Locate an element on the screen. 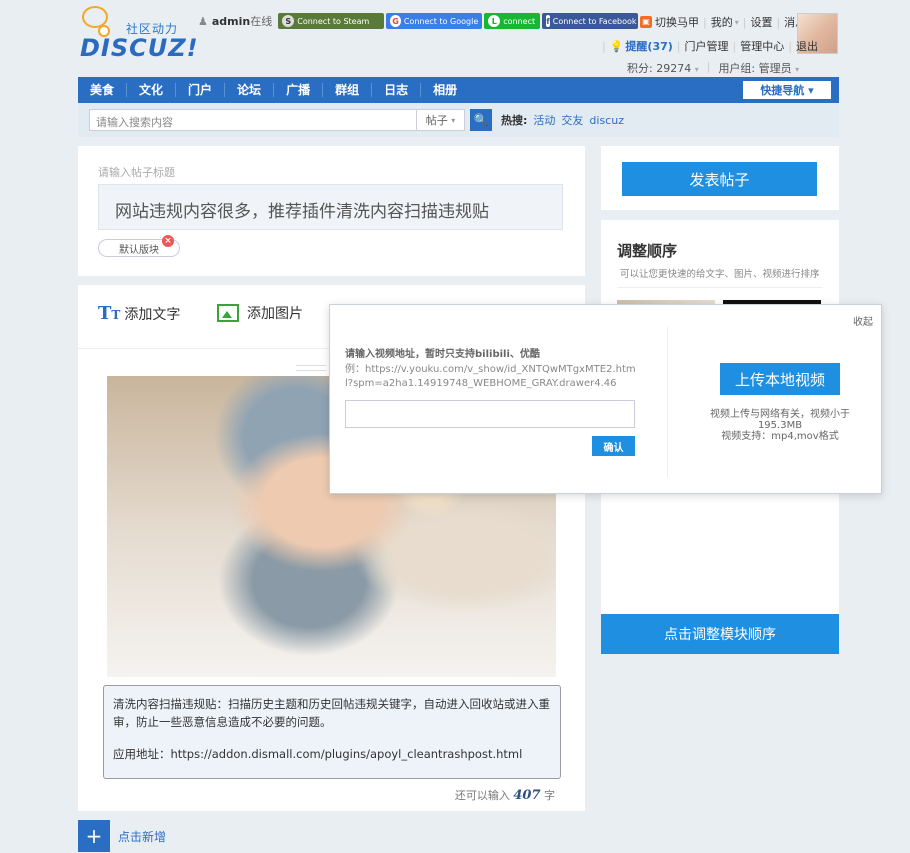  switch-account-link: 切换马甲 is located at coordinates (677, 22).